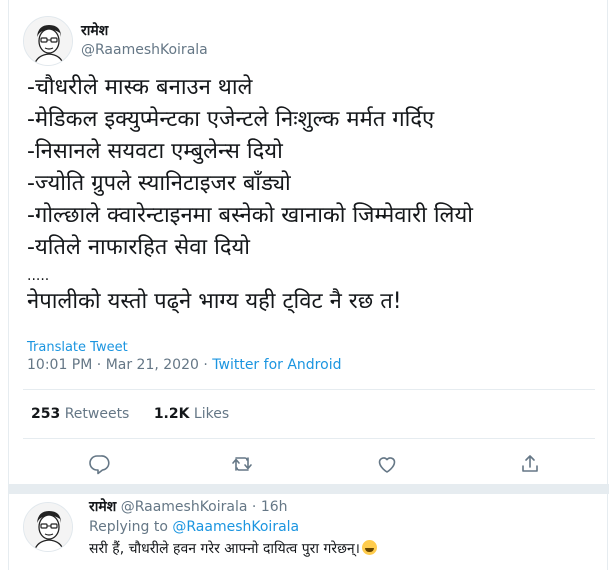 The width and height of the screenshot is (615, 570). I want to click on avatar, so click(48, 41).